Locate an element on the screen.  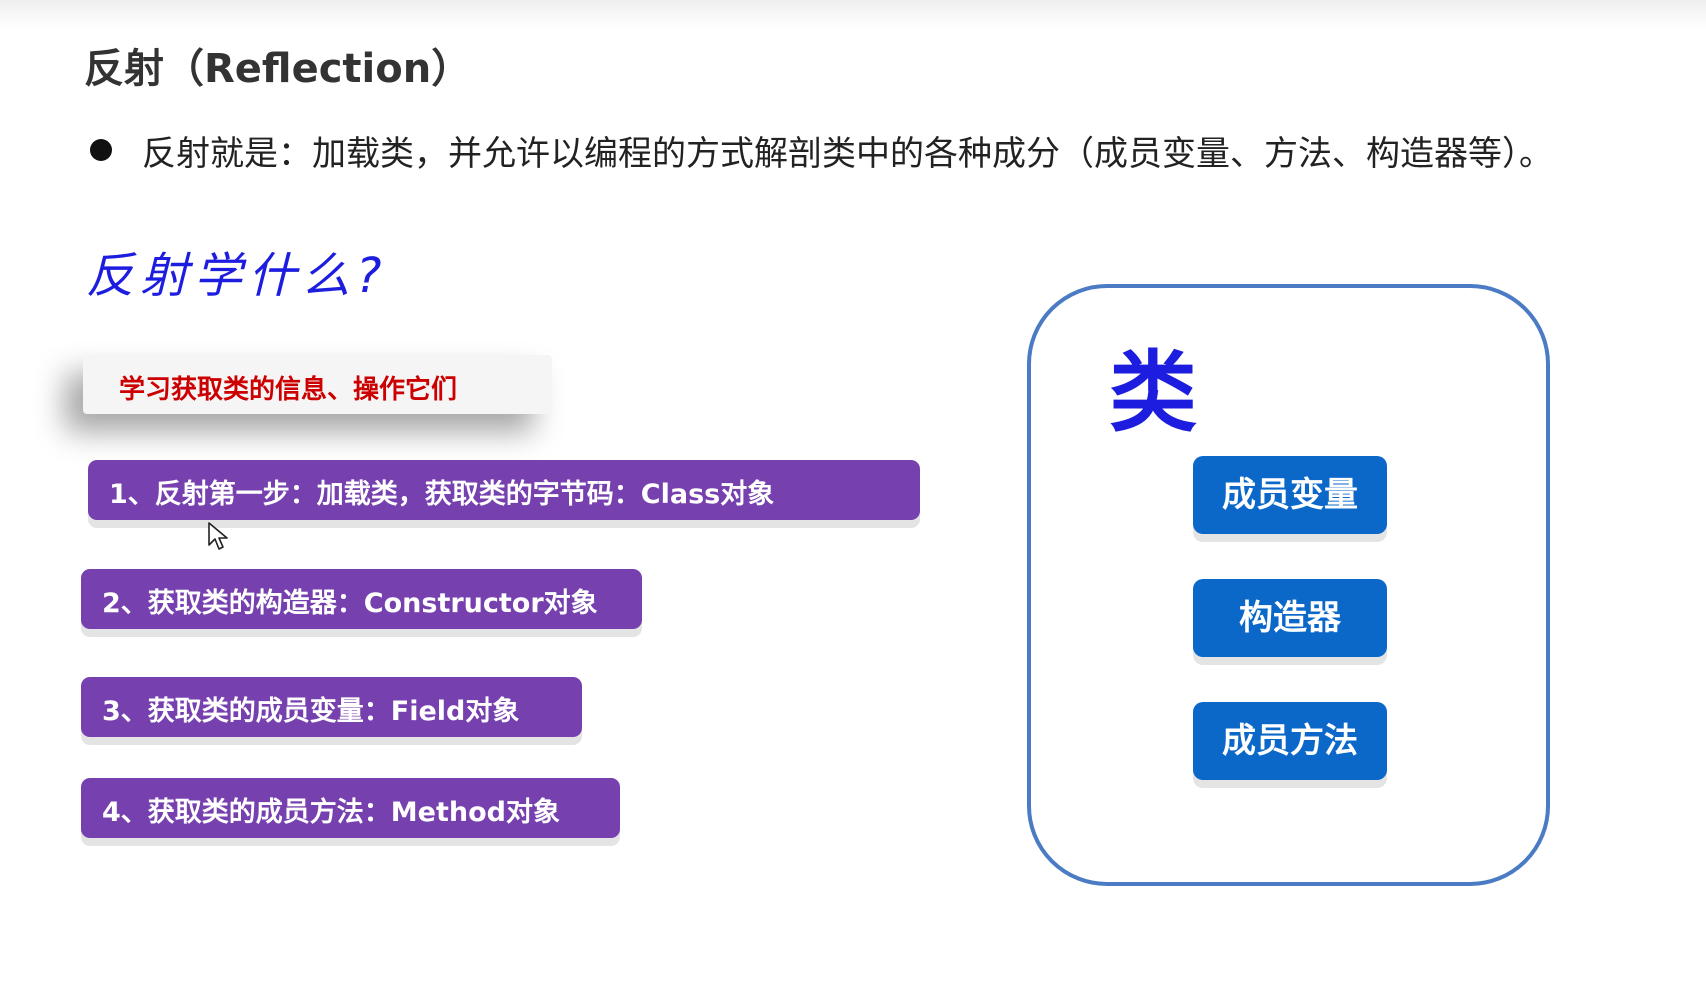
learn-label-box: 学习获取类的信息、操作它们 is located at coordinates (317, 384).